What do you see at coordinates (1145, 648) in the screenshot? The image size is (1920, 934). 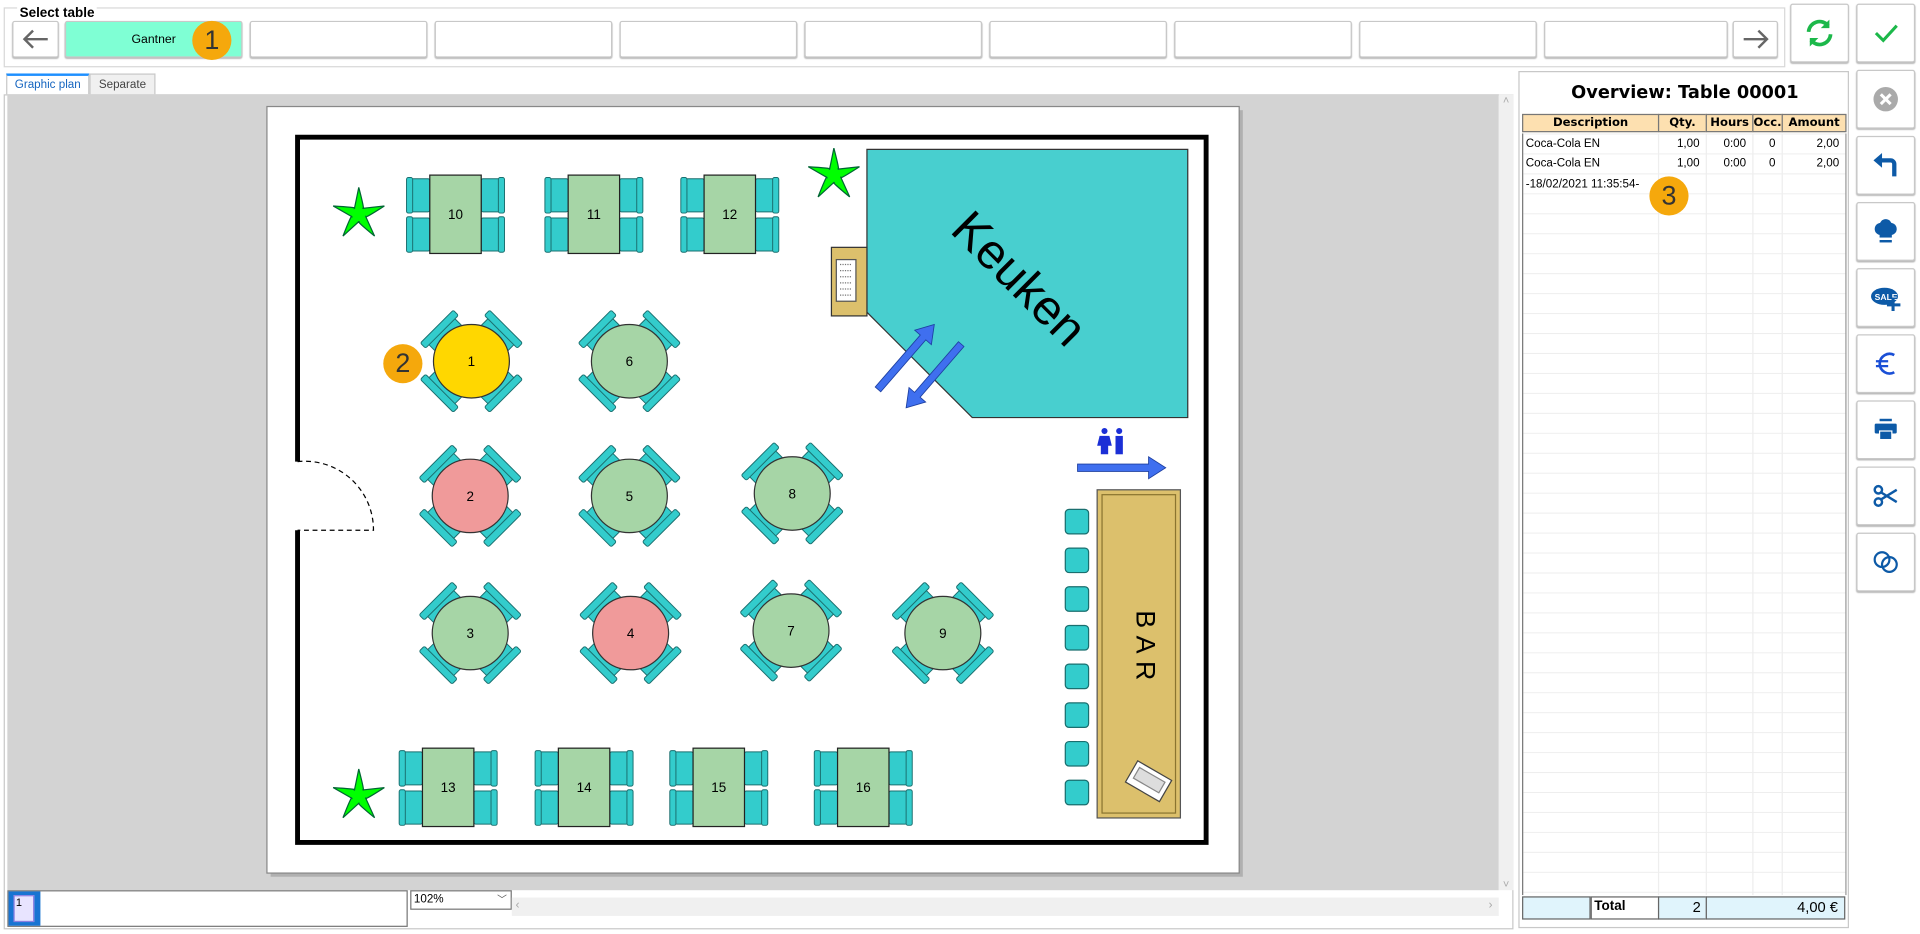 I see `bar-label: BAR` at bounding box center [1145, 648].